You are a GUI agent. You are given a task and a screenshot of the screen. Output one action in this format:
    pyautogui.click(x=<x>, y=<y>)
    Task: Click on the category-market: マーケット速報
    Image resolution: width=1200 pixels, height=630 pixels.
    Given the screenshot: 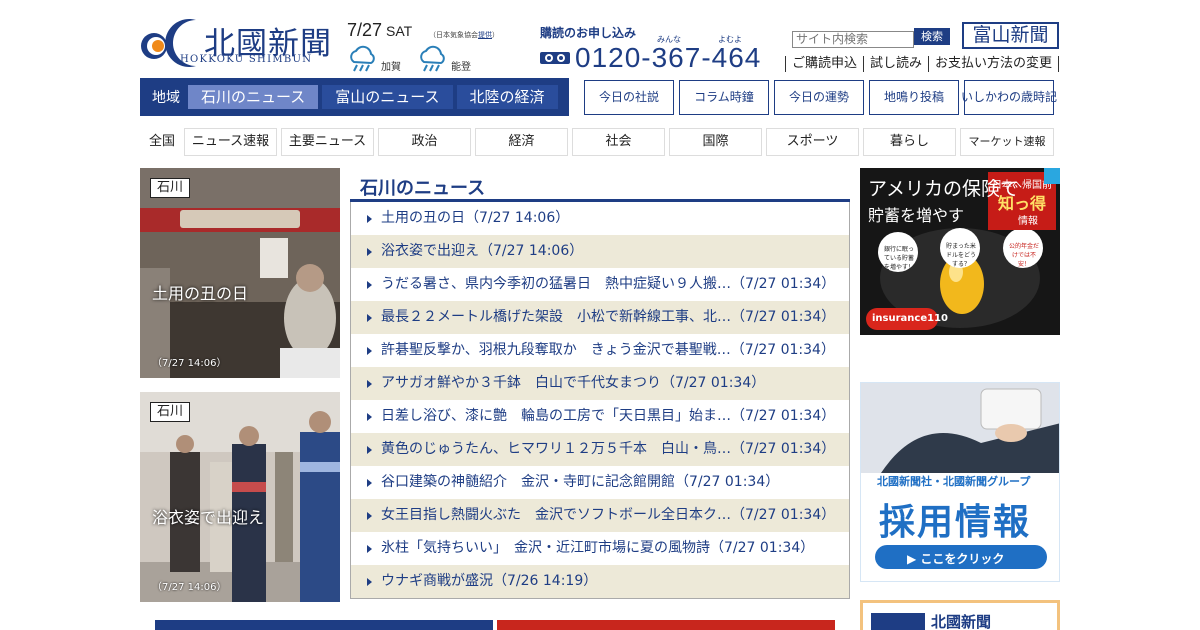 What is the action you would take?
    pyautogui.click(x=1007, y=142)
    